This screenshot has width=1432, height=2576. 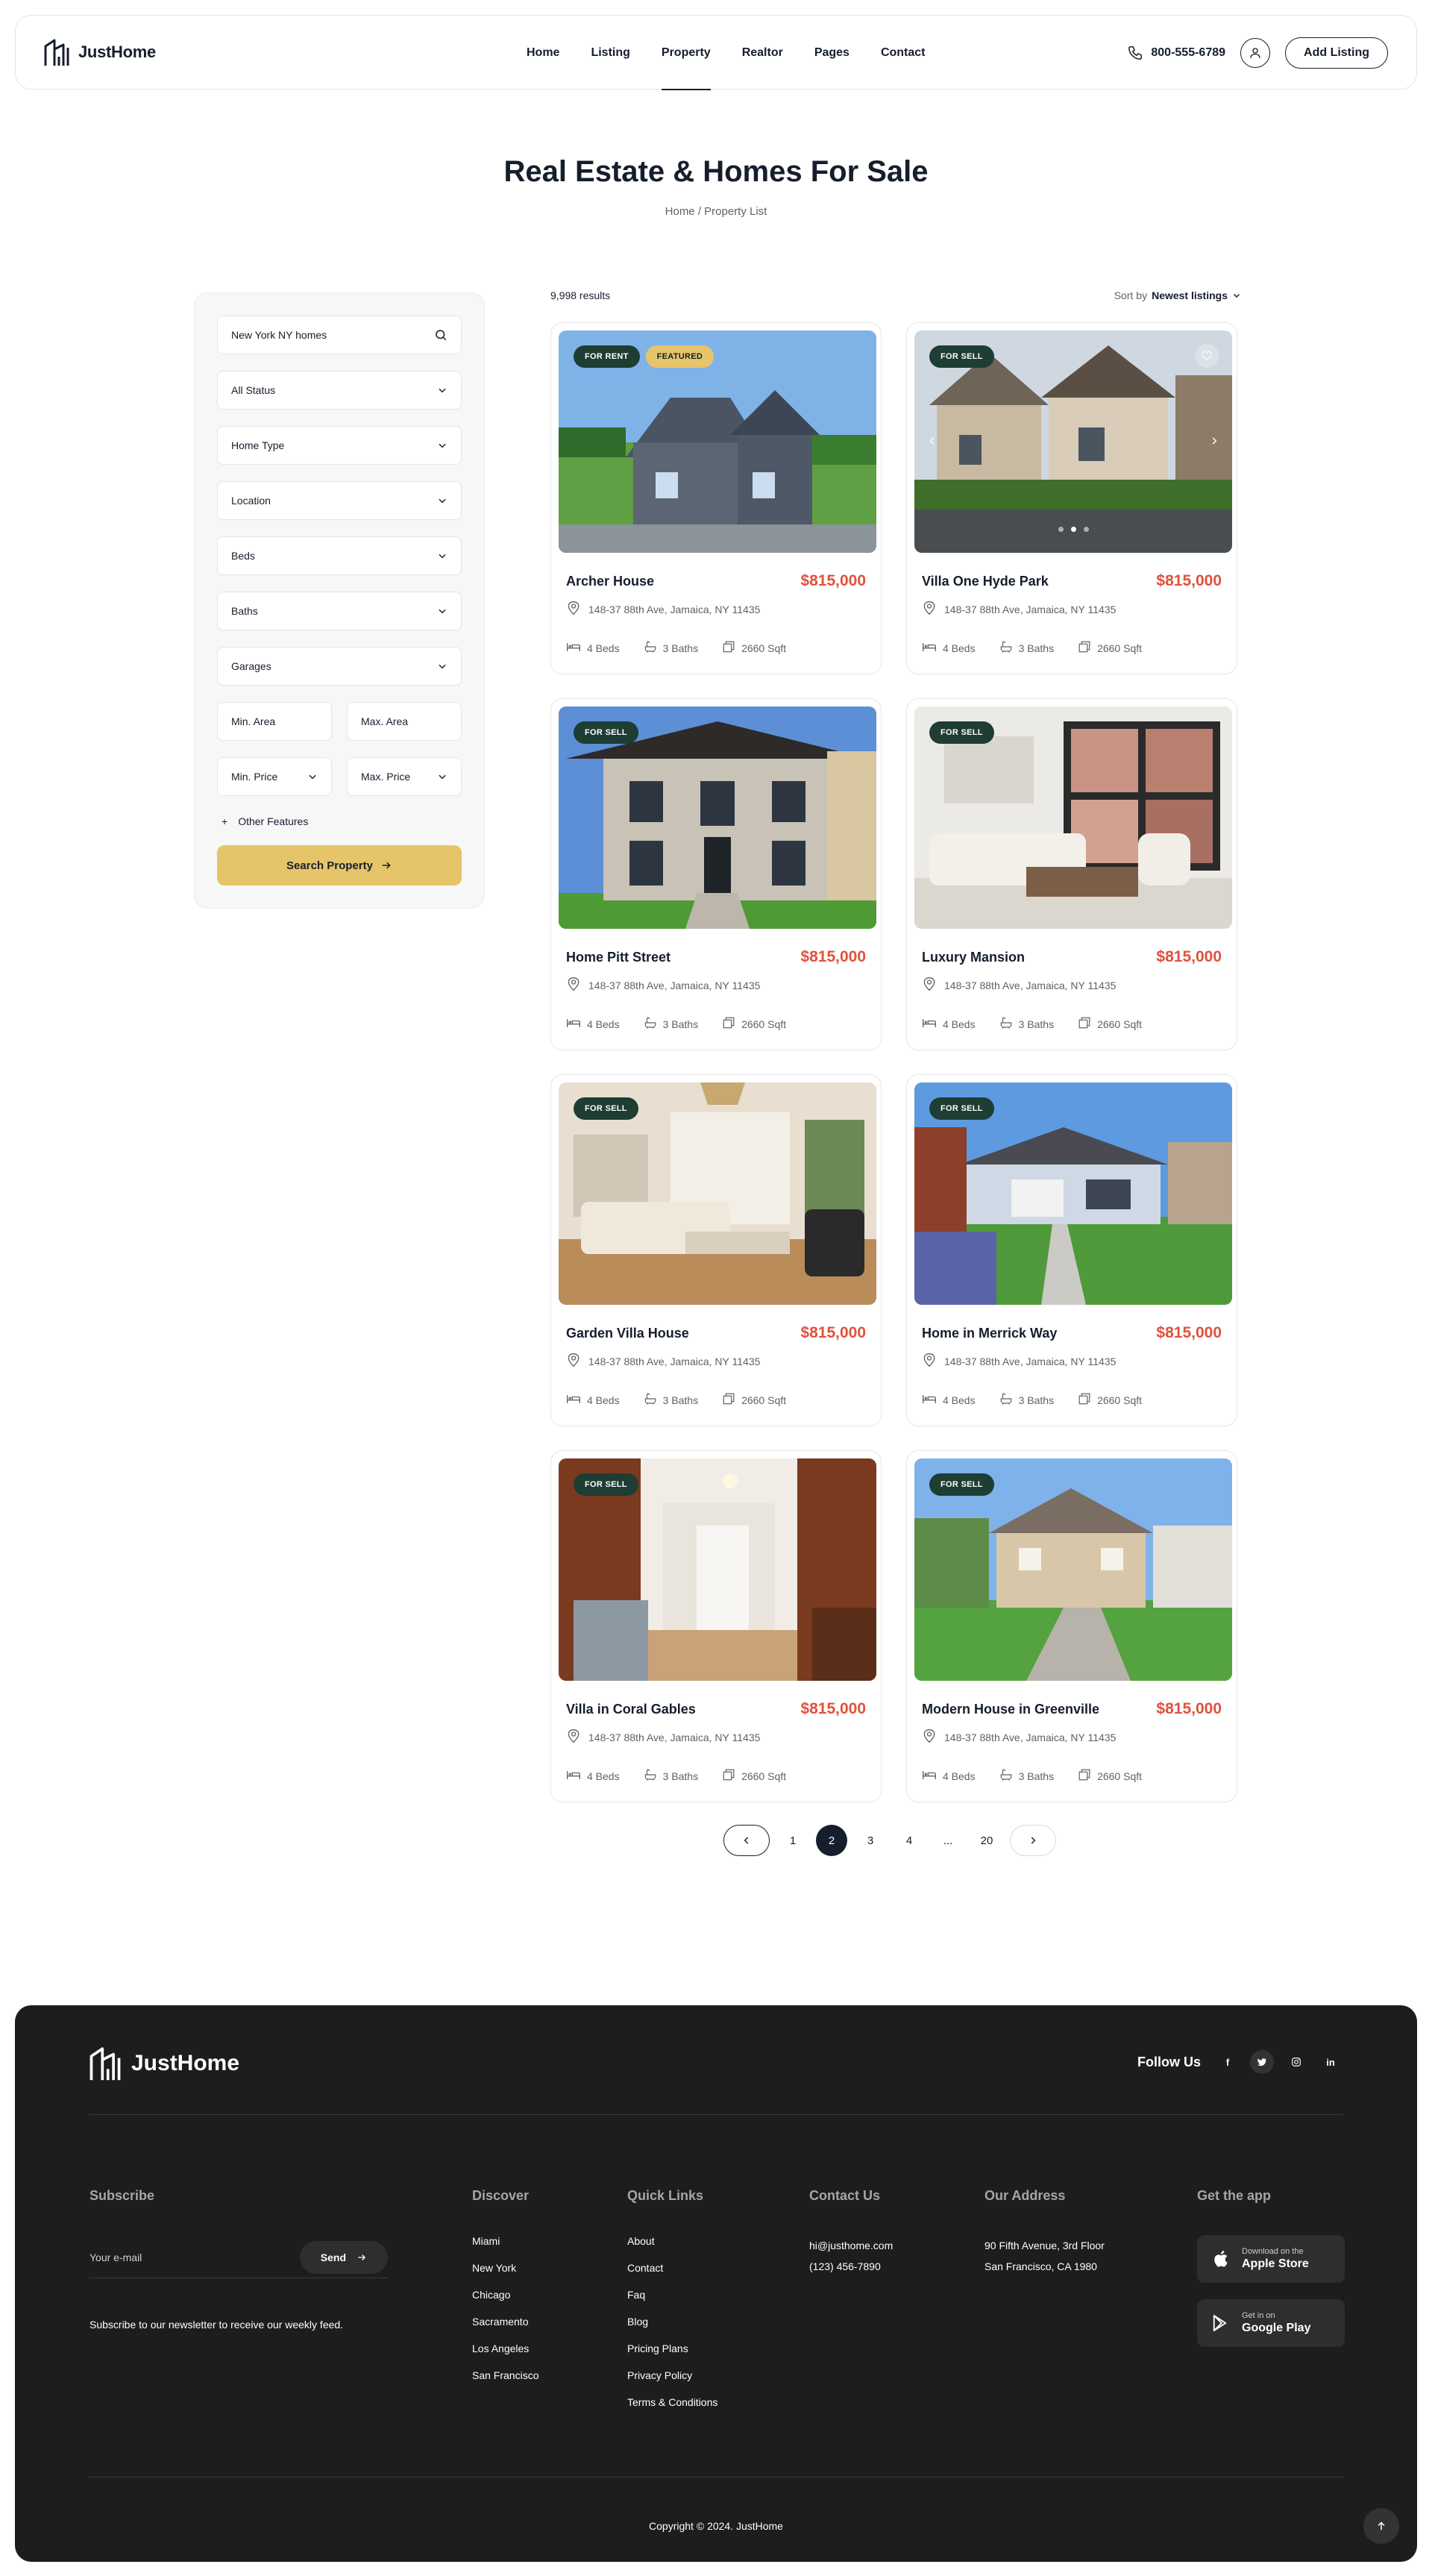 I want to click on nav-pages: Pages, so click(x=832, y=53).